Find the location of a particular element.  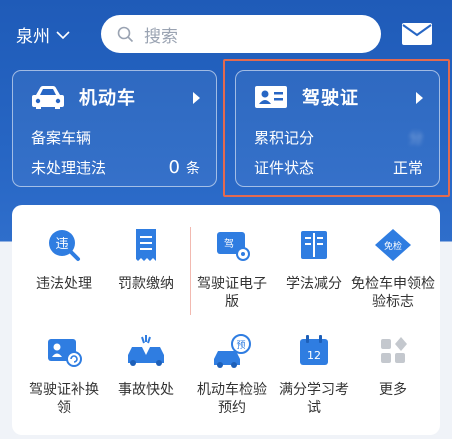

registered-vehicles-label: 备案车辆 is located at coordinates (61, 138).